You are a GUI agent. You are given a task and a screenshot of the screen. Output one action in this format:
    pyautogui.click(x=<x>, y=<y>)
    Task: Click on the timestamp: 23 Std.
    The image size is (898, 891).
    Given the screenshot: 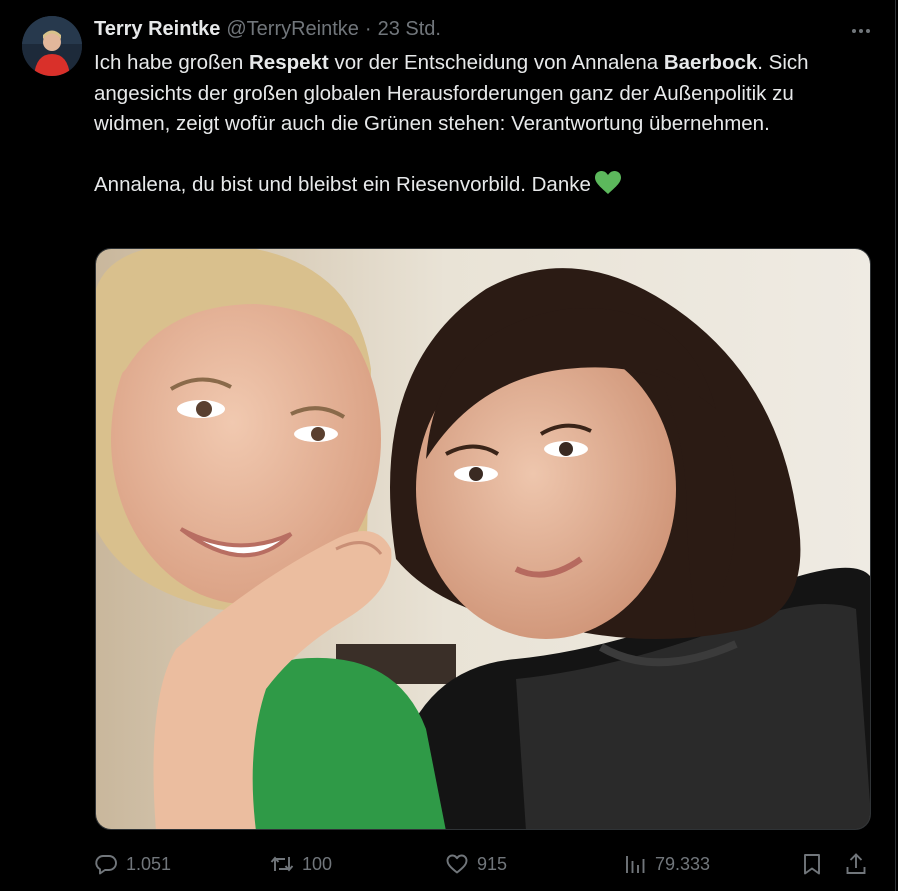 What is the action you would take?
    pyautogui.click(x=409, y=29)
    